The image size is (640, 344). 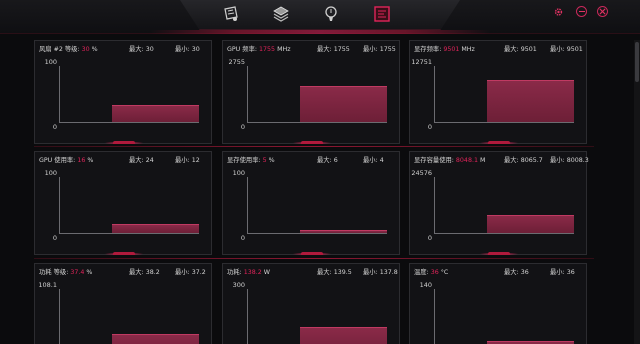 What do you see at coordinates (123, 50) in the screenshot?
I see `panel-header: 风扇 #2 等级: 30 % 最大: 30 最小: 30` at bounding box center [123, 50].